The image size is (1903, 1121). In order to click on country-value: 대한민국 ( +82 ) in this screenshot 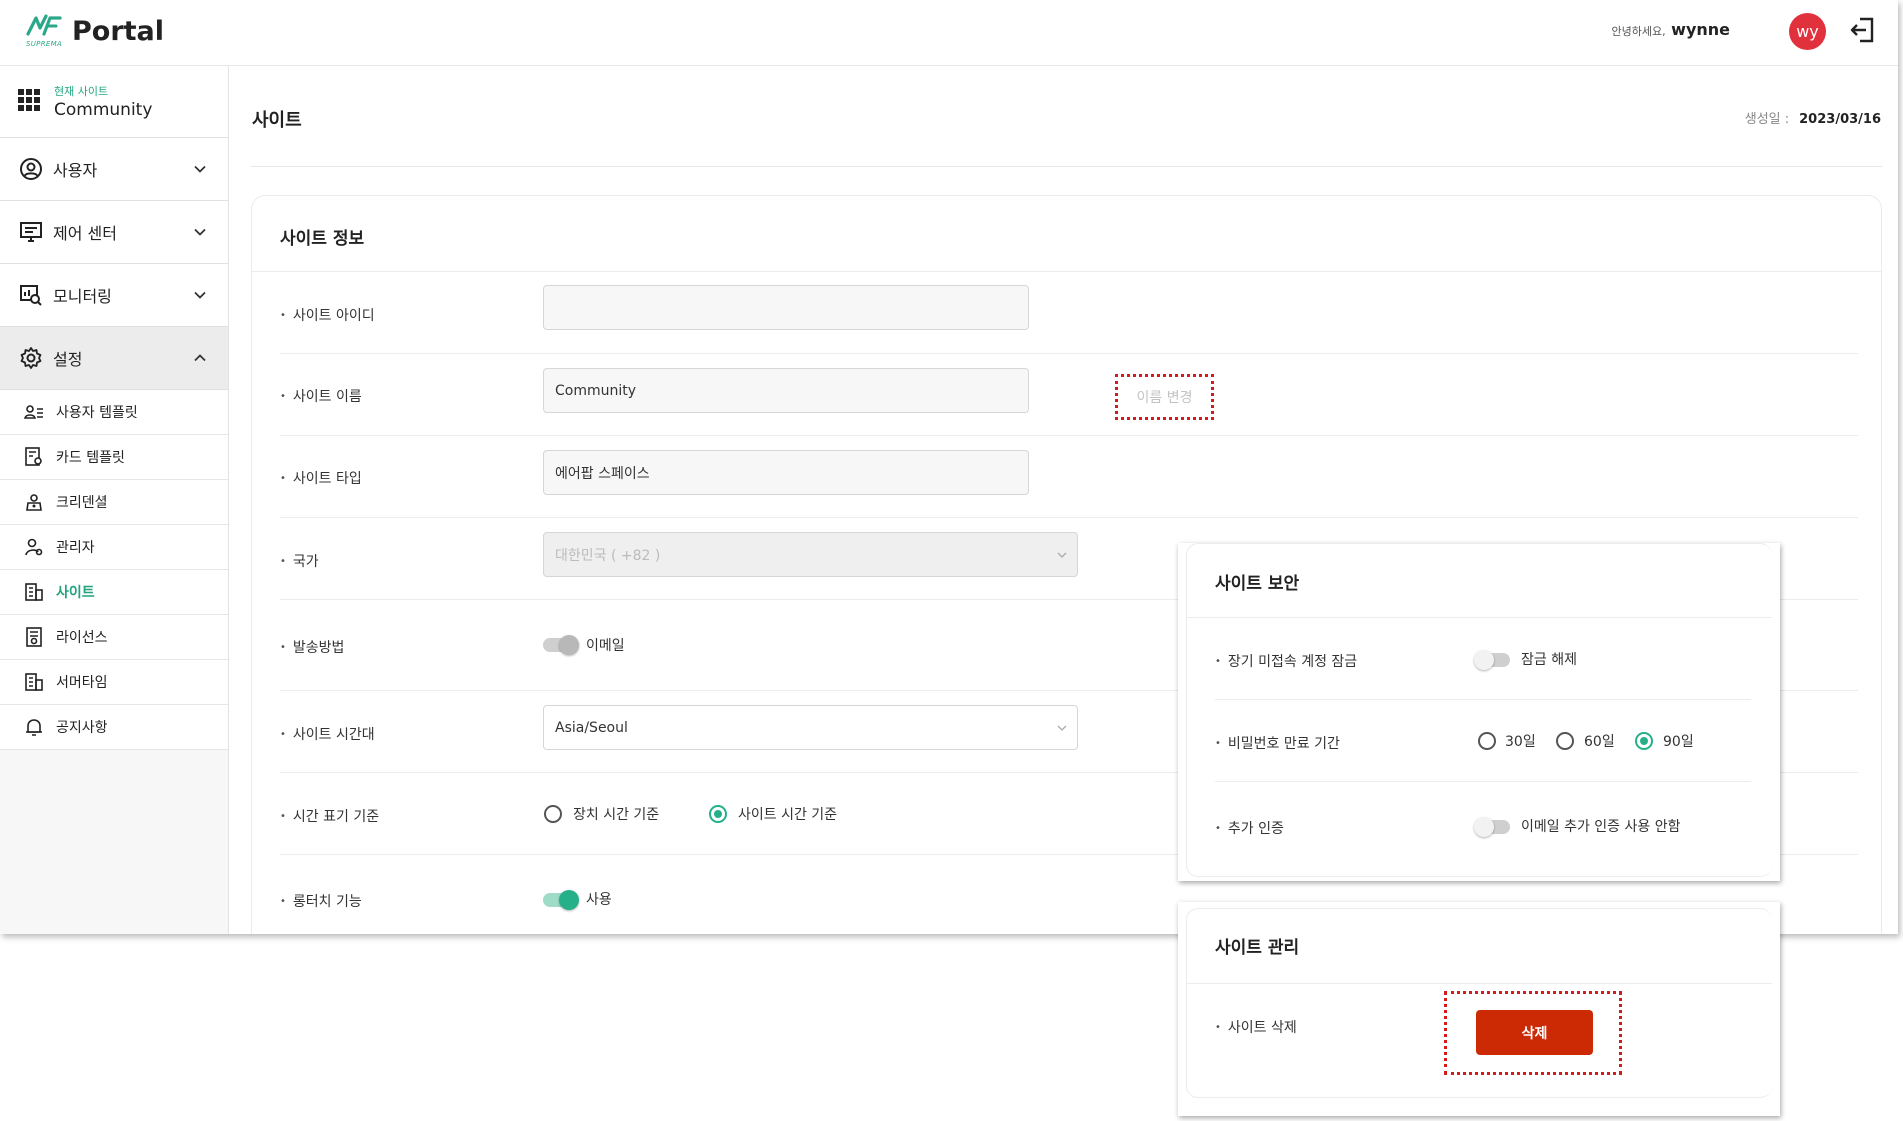, I will do `click(608, 555)`.